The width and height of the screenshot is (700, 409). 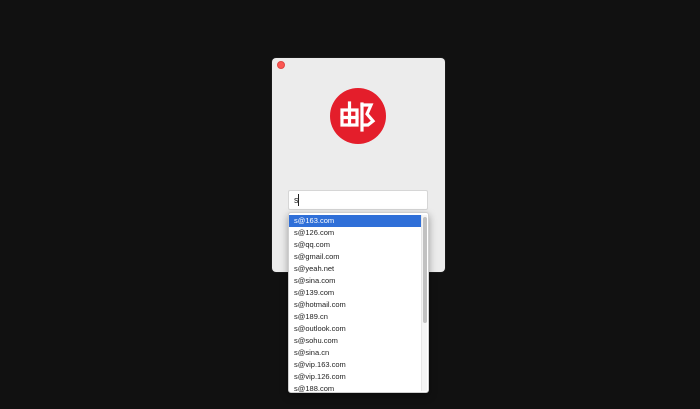 I want to click on suggestion-item: s@126.com, so click(x=355, y=233).